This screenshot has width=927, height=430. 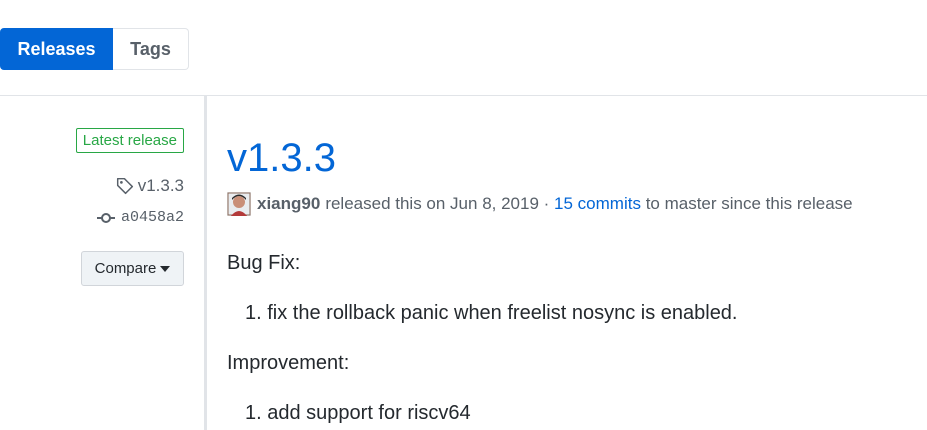 I want to click on release-tag: v1.3.3, so click(x=150, y=186).